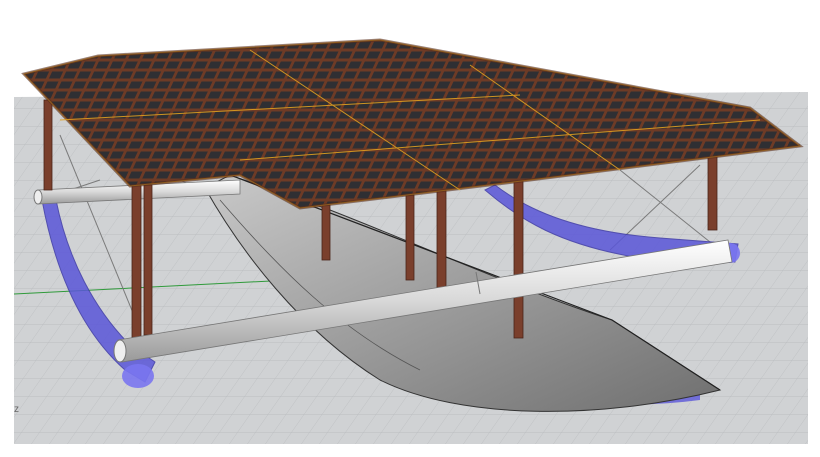 This screenshot has width=820, height=457. I want to click on axis-label-z: z, so click(16, 409).